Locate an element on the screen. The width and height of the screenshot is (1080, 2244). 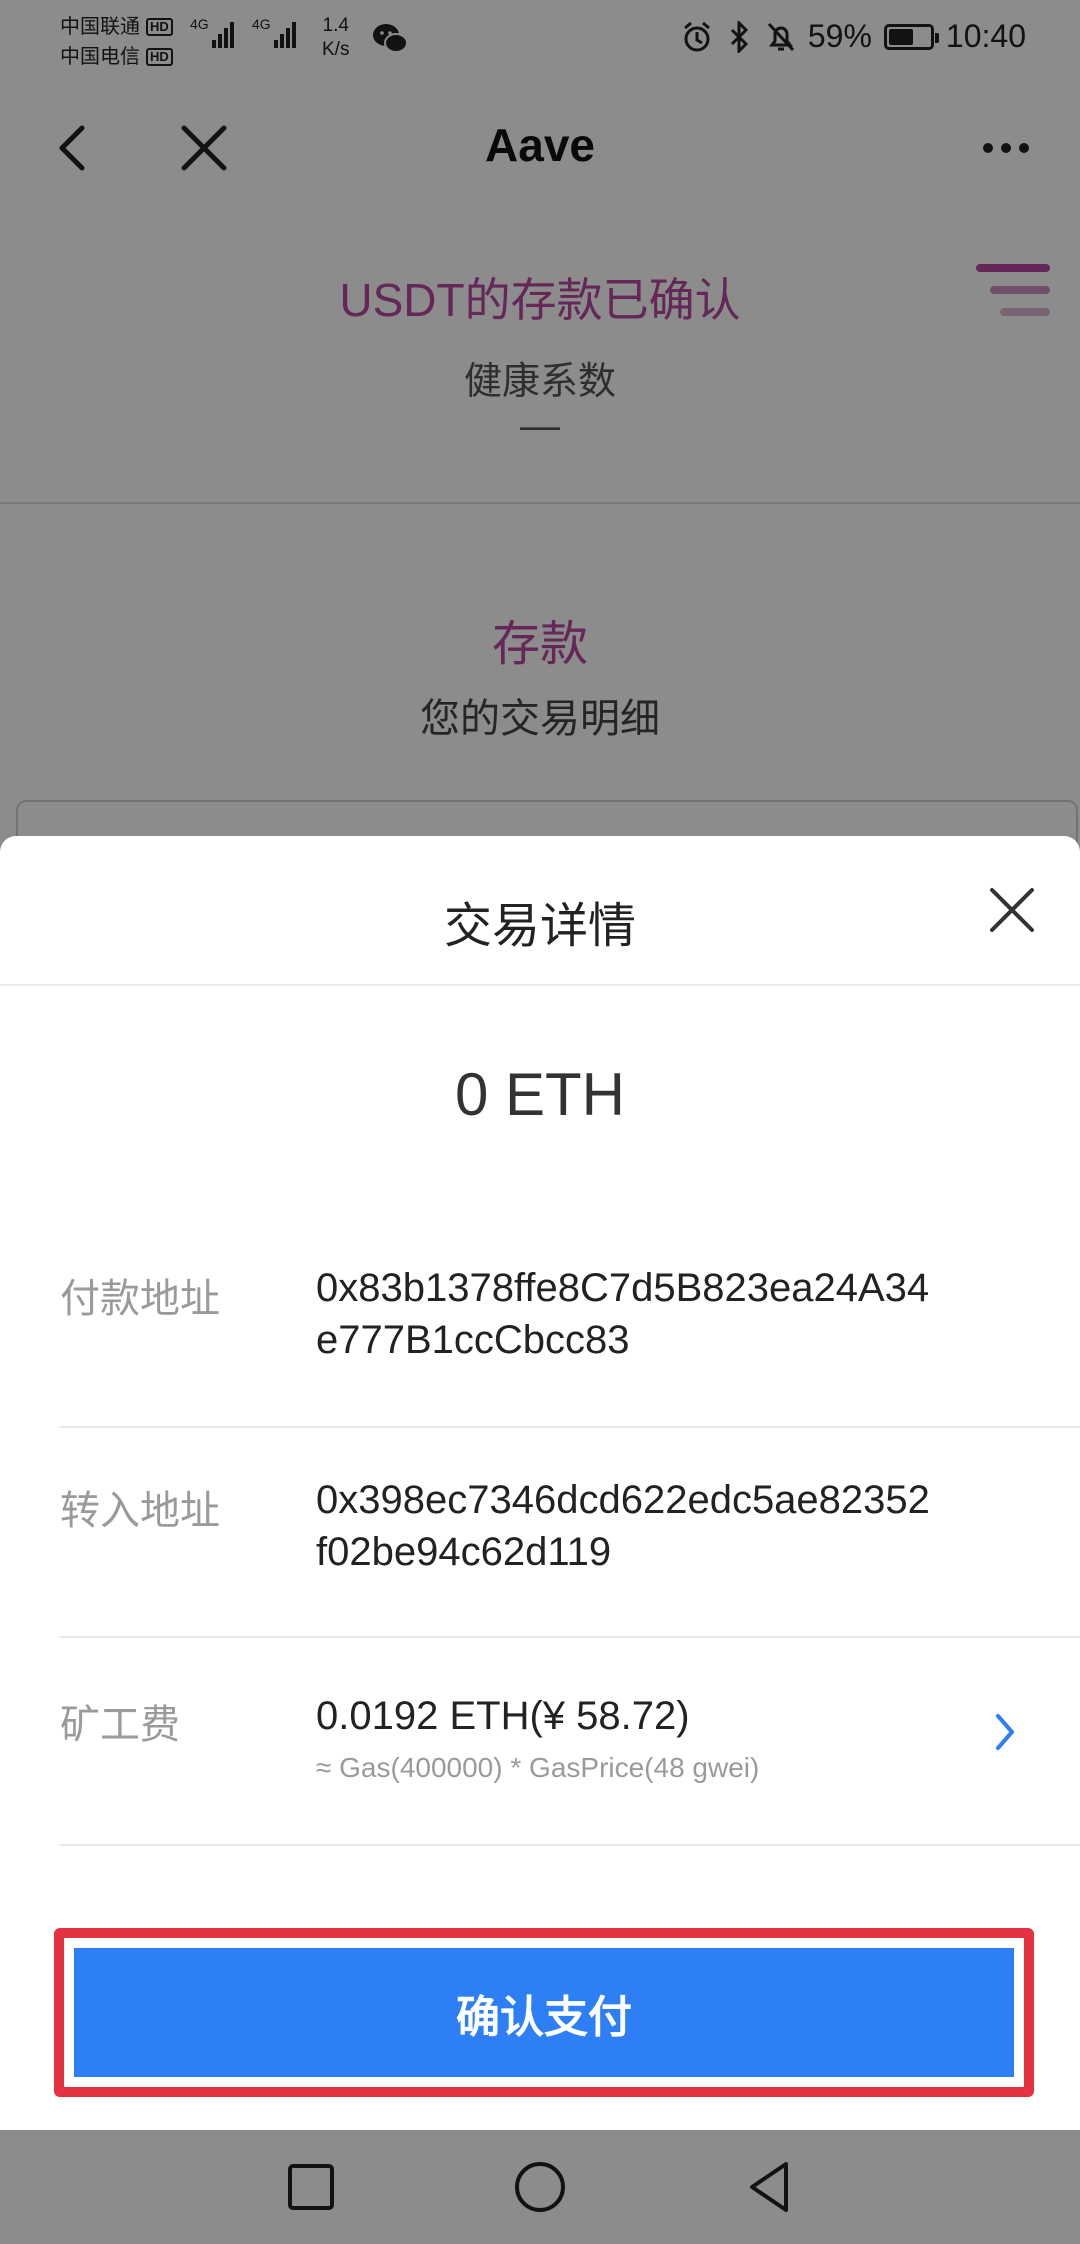
amount: 0 ETH is located at coordinates (540, 1094).